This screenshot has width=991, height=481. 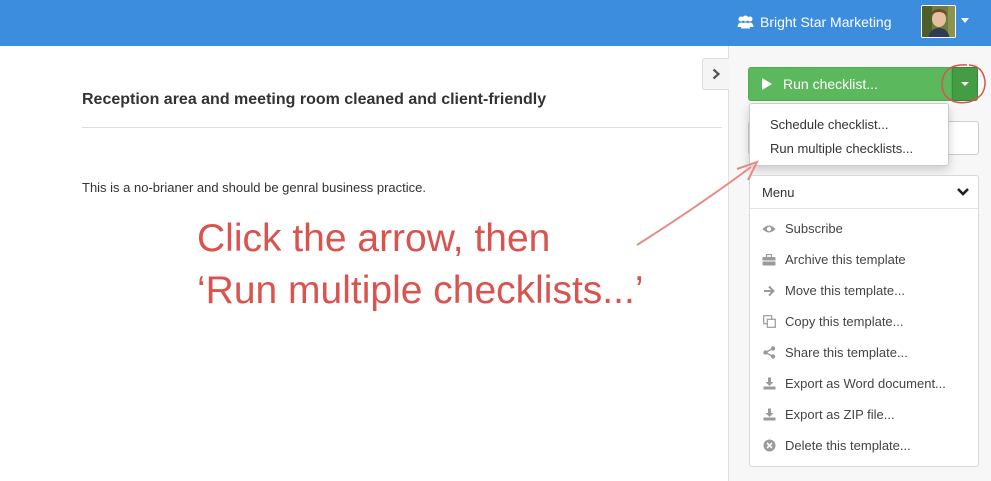 I want to click on divider, so click(x=402, y=127).